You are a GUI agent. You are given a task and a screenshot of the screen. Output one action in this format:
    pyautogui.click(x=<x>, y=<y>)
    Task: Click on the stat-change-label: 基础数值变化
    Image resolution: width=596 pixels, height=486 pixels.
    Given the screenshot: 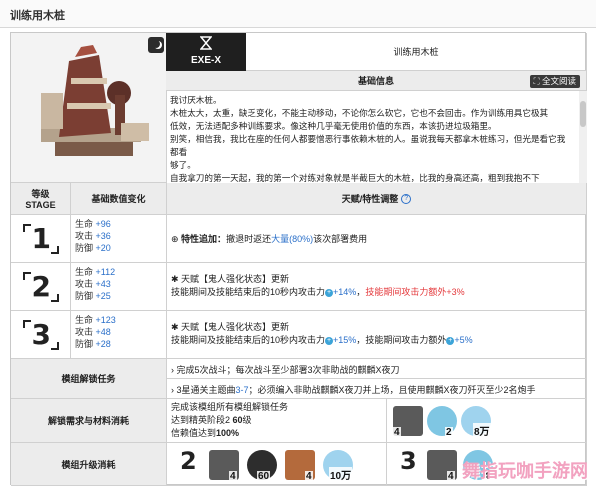 What is the action you would take?
    pyautogui.click(x=118, y=199)
    